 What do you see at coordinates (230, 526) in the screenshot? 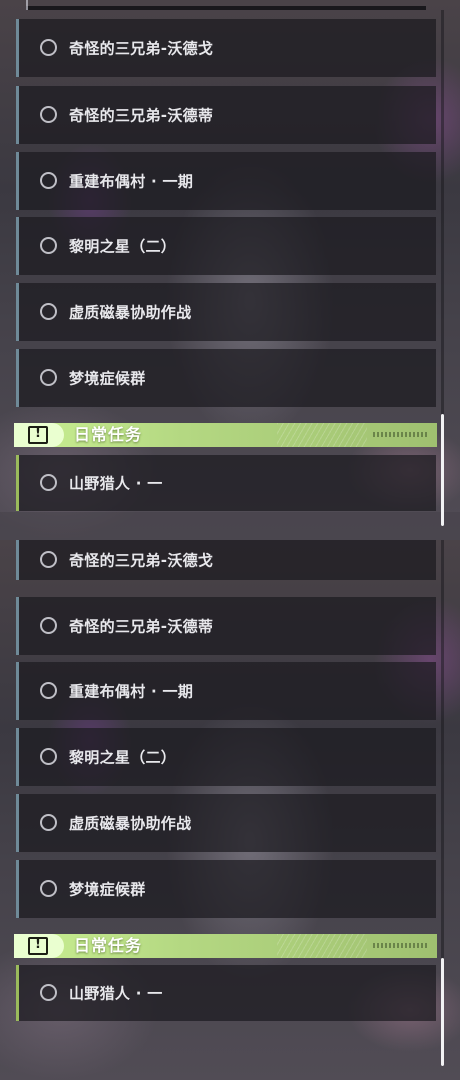
I see `list-bottom-fade` at bounding box center [230, 526].